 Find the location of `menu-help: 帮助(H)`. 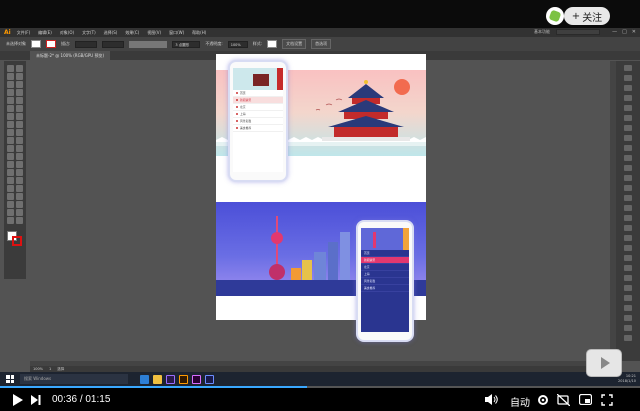

menu-help: 帮助(H) is located at coordinates (199, 33).